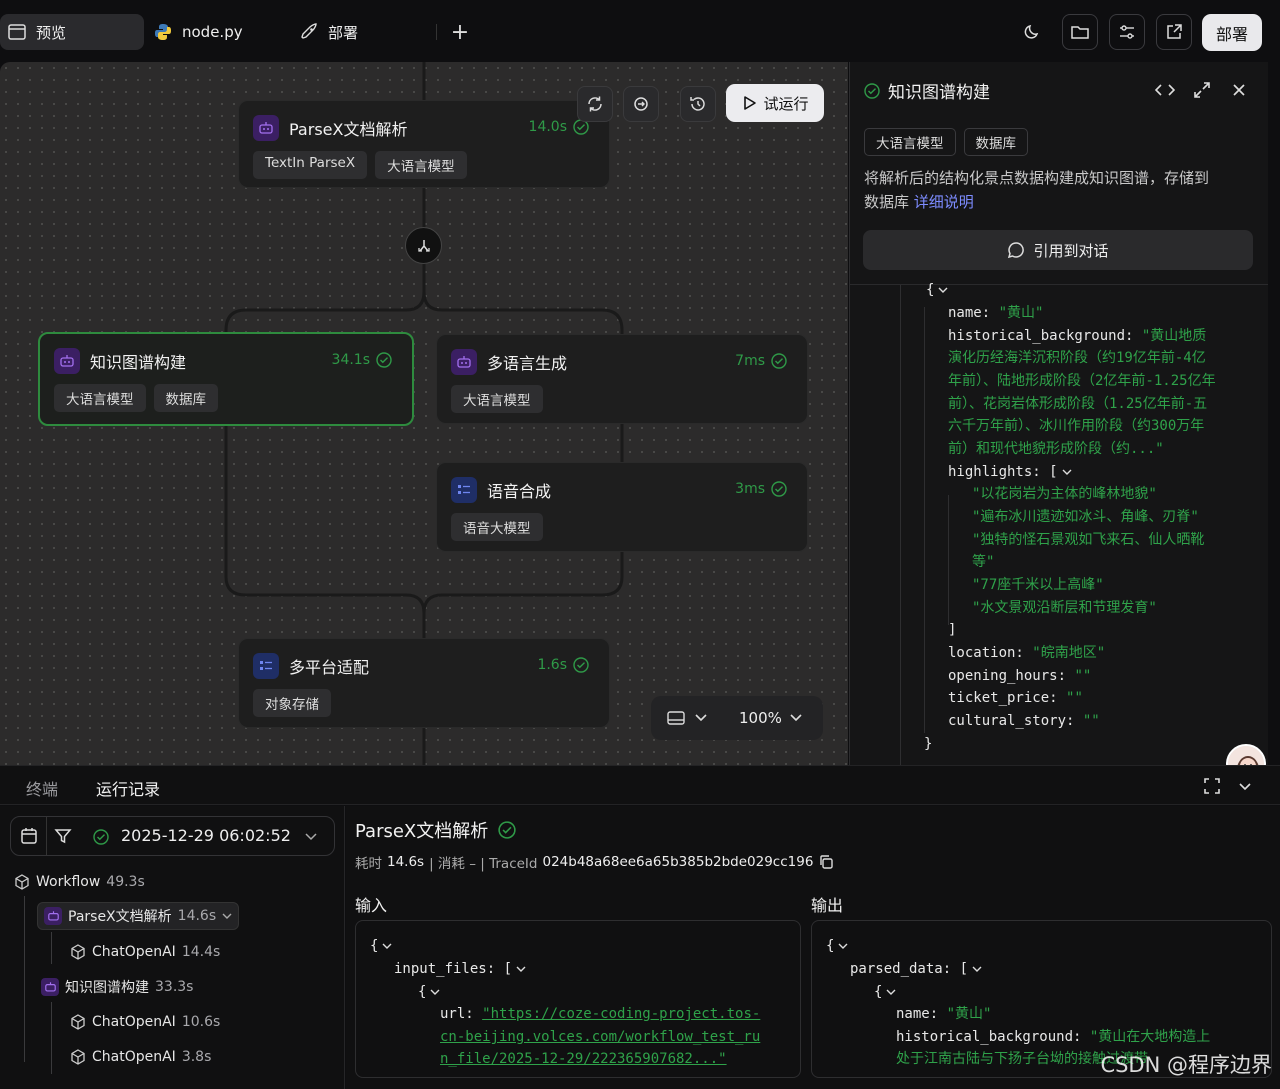 Image resolution: width=1280 pixels, height=1089 pixels. What do you see at coordinates (292, 703) in the screenshot?
I see `tag: 对象存储` at bounding box center [292, 703].